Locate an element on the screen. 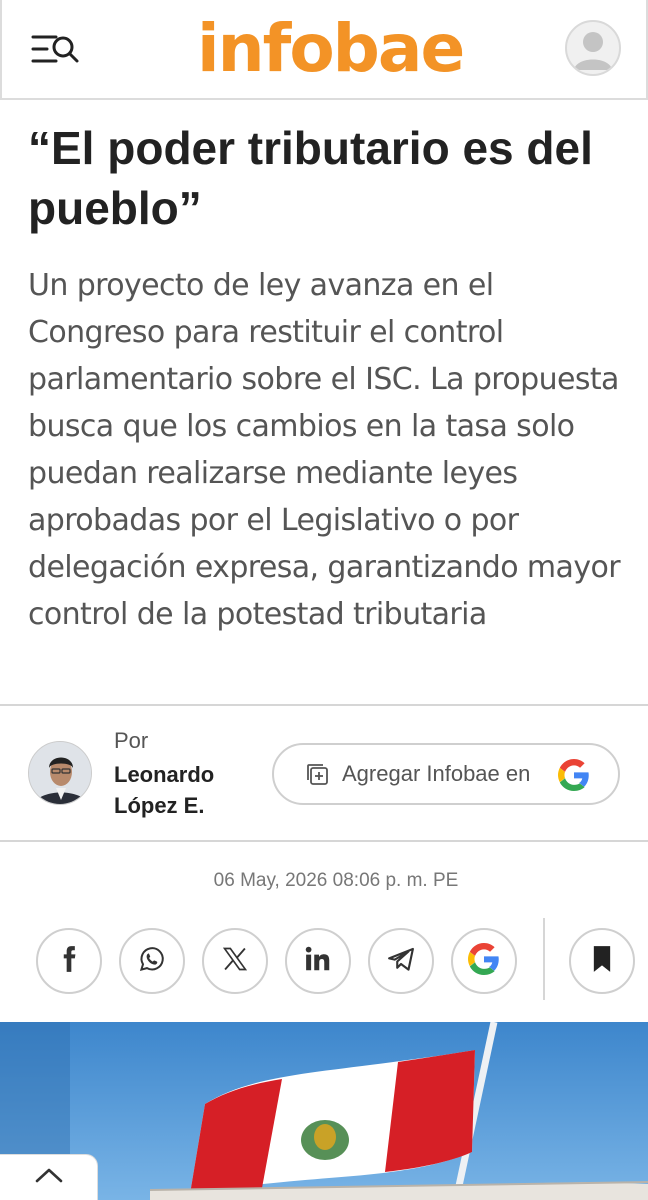 The image size is (648, 1200). whatsapp-icon is located at coordinates (152, 961).